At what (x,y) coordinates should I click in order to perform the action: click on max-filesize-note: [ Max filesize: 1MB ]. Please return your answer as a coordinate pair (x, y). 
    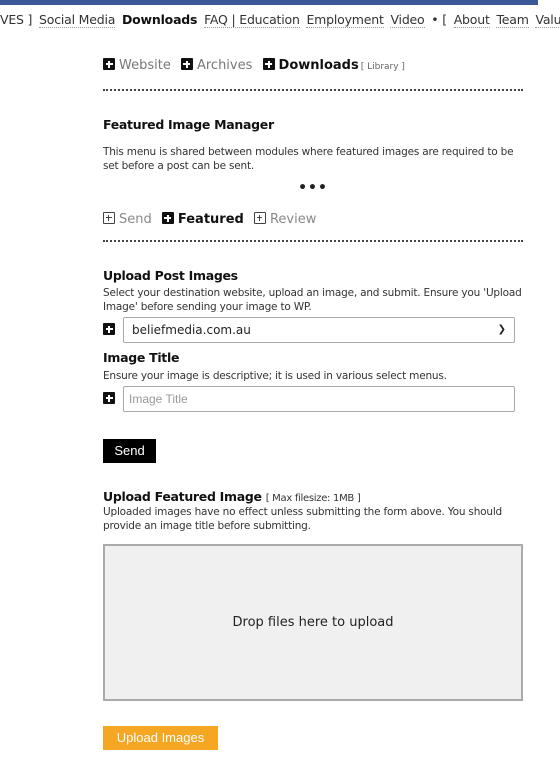
    Looking at the image, I should click on (313, 498).